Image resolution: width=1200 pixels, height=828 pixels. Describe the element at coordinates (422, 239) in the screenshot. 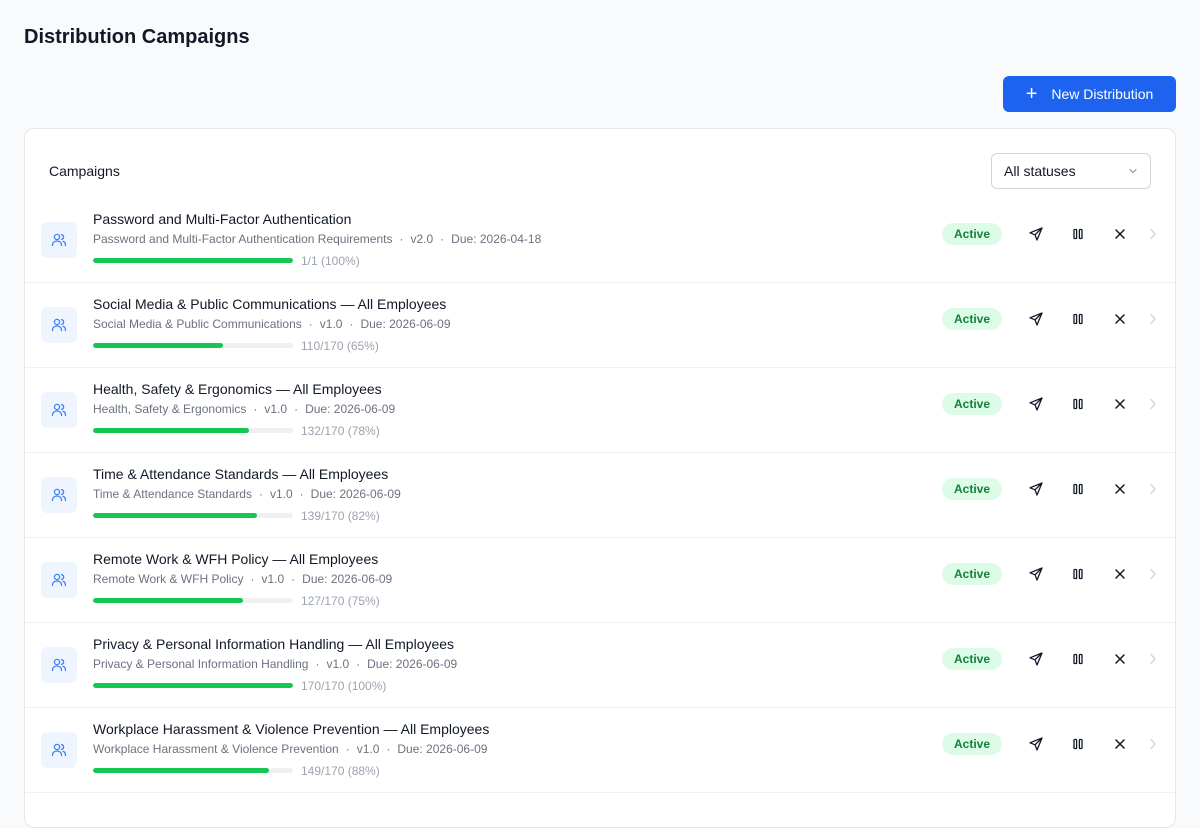

I see `campaign-version: v2.0` at that location.